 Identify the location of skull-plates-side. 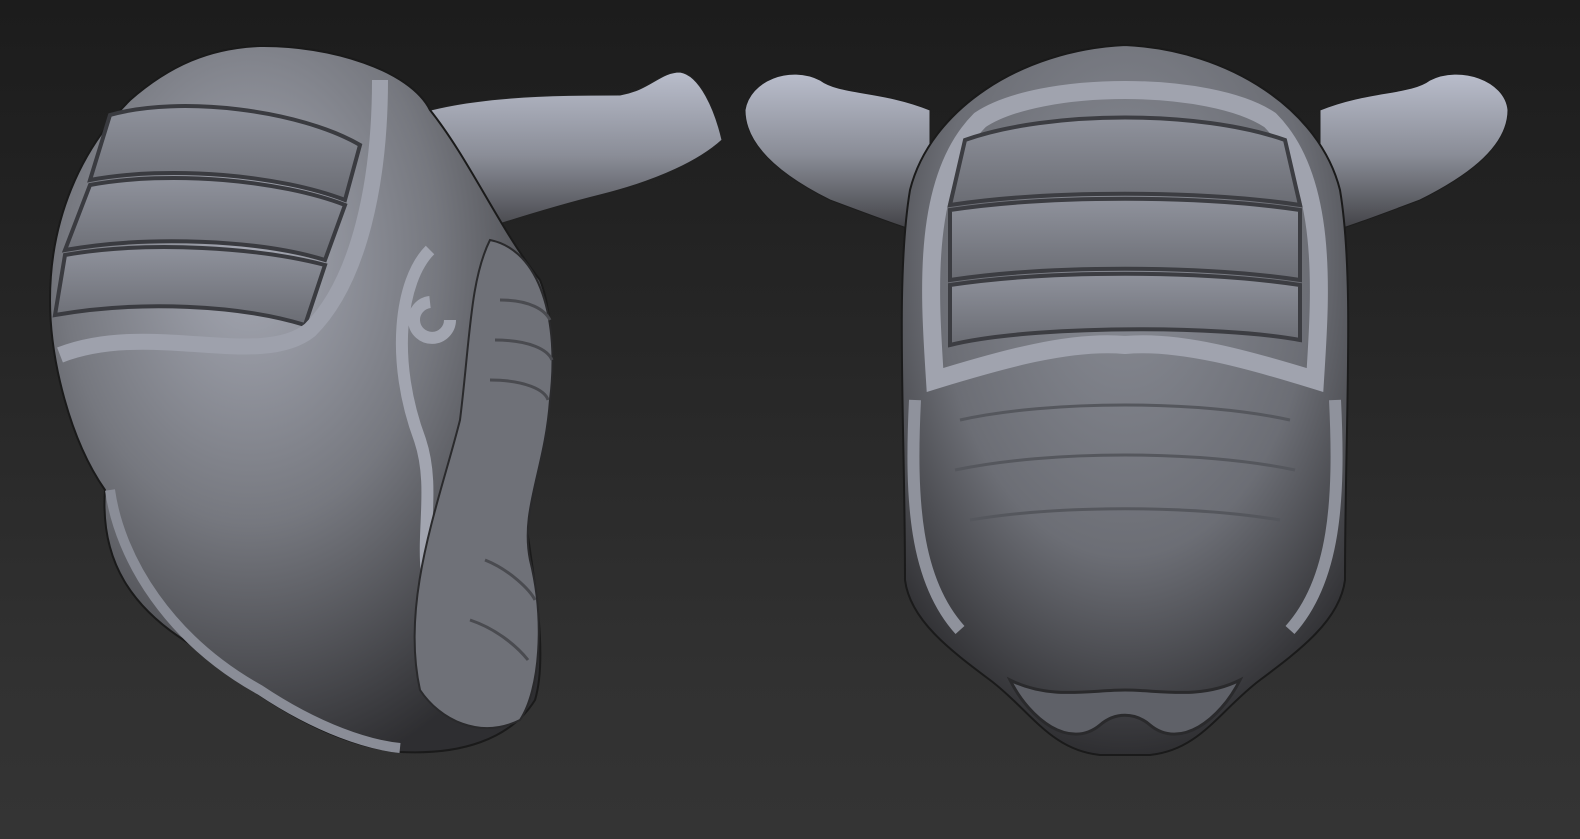
(207, 216).